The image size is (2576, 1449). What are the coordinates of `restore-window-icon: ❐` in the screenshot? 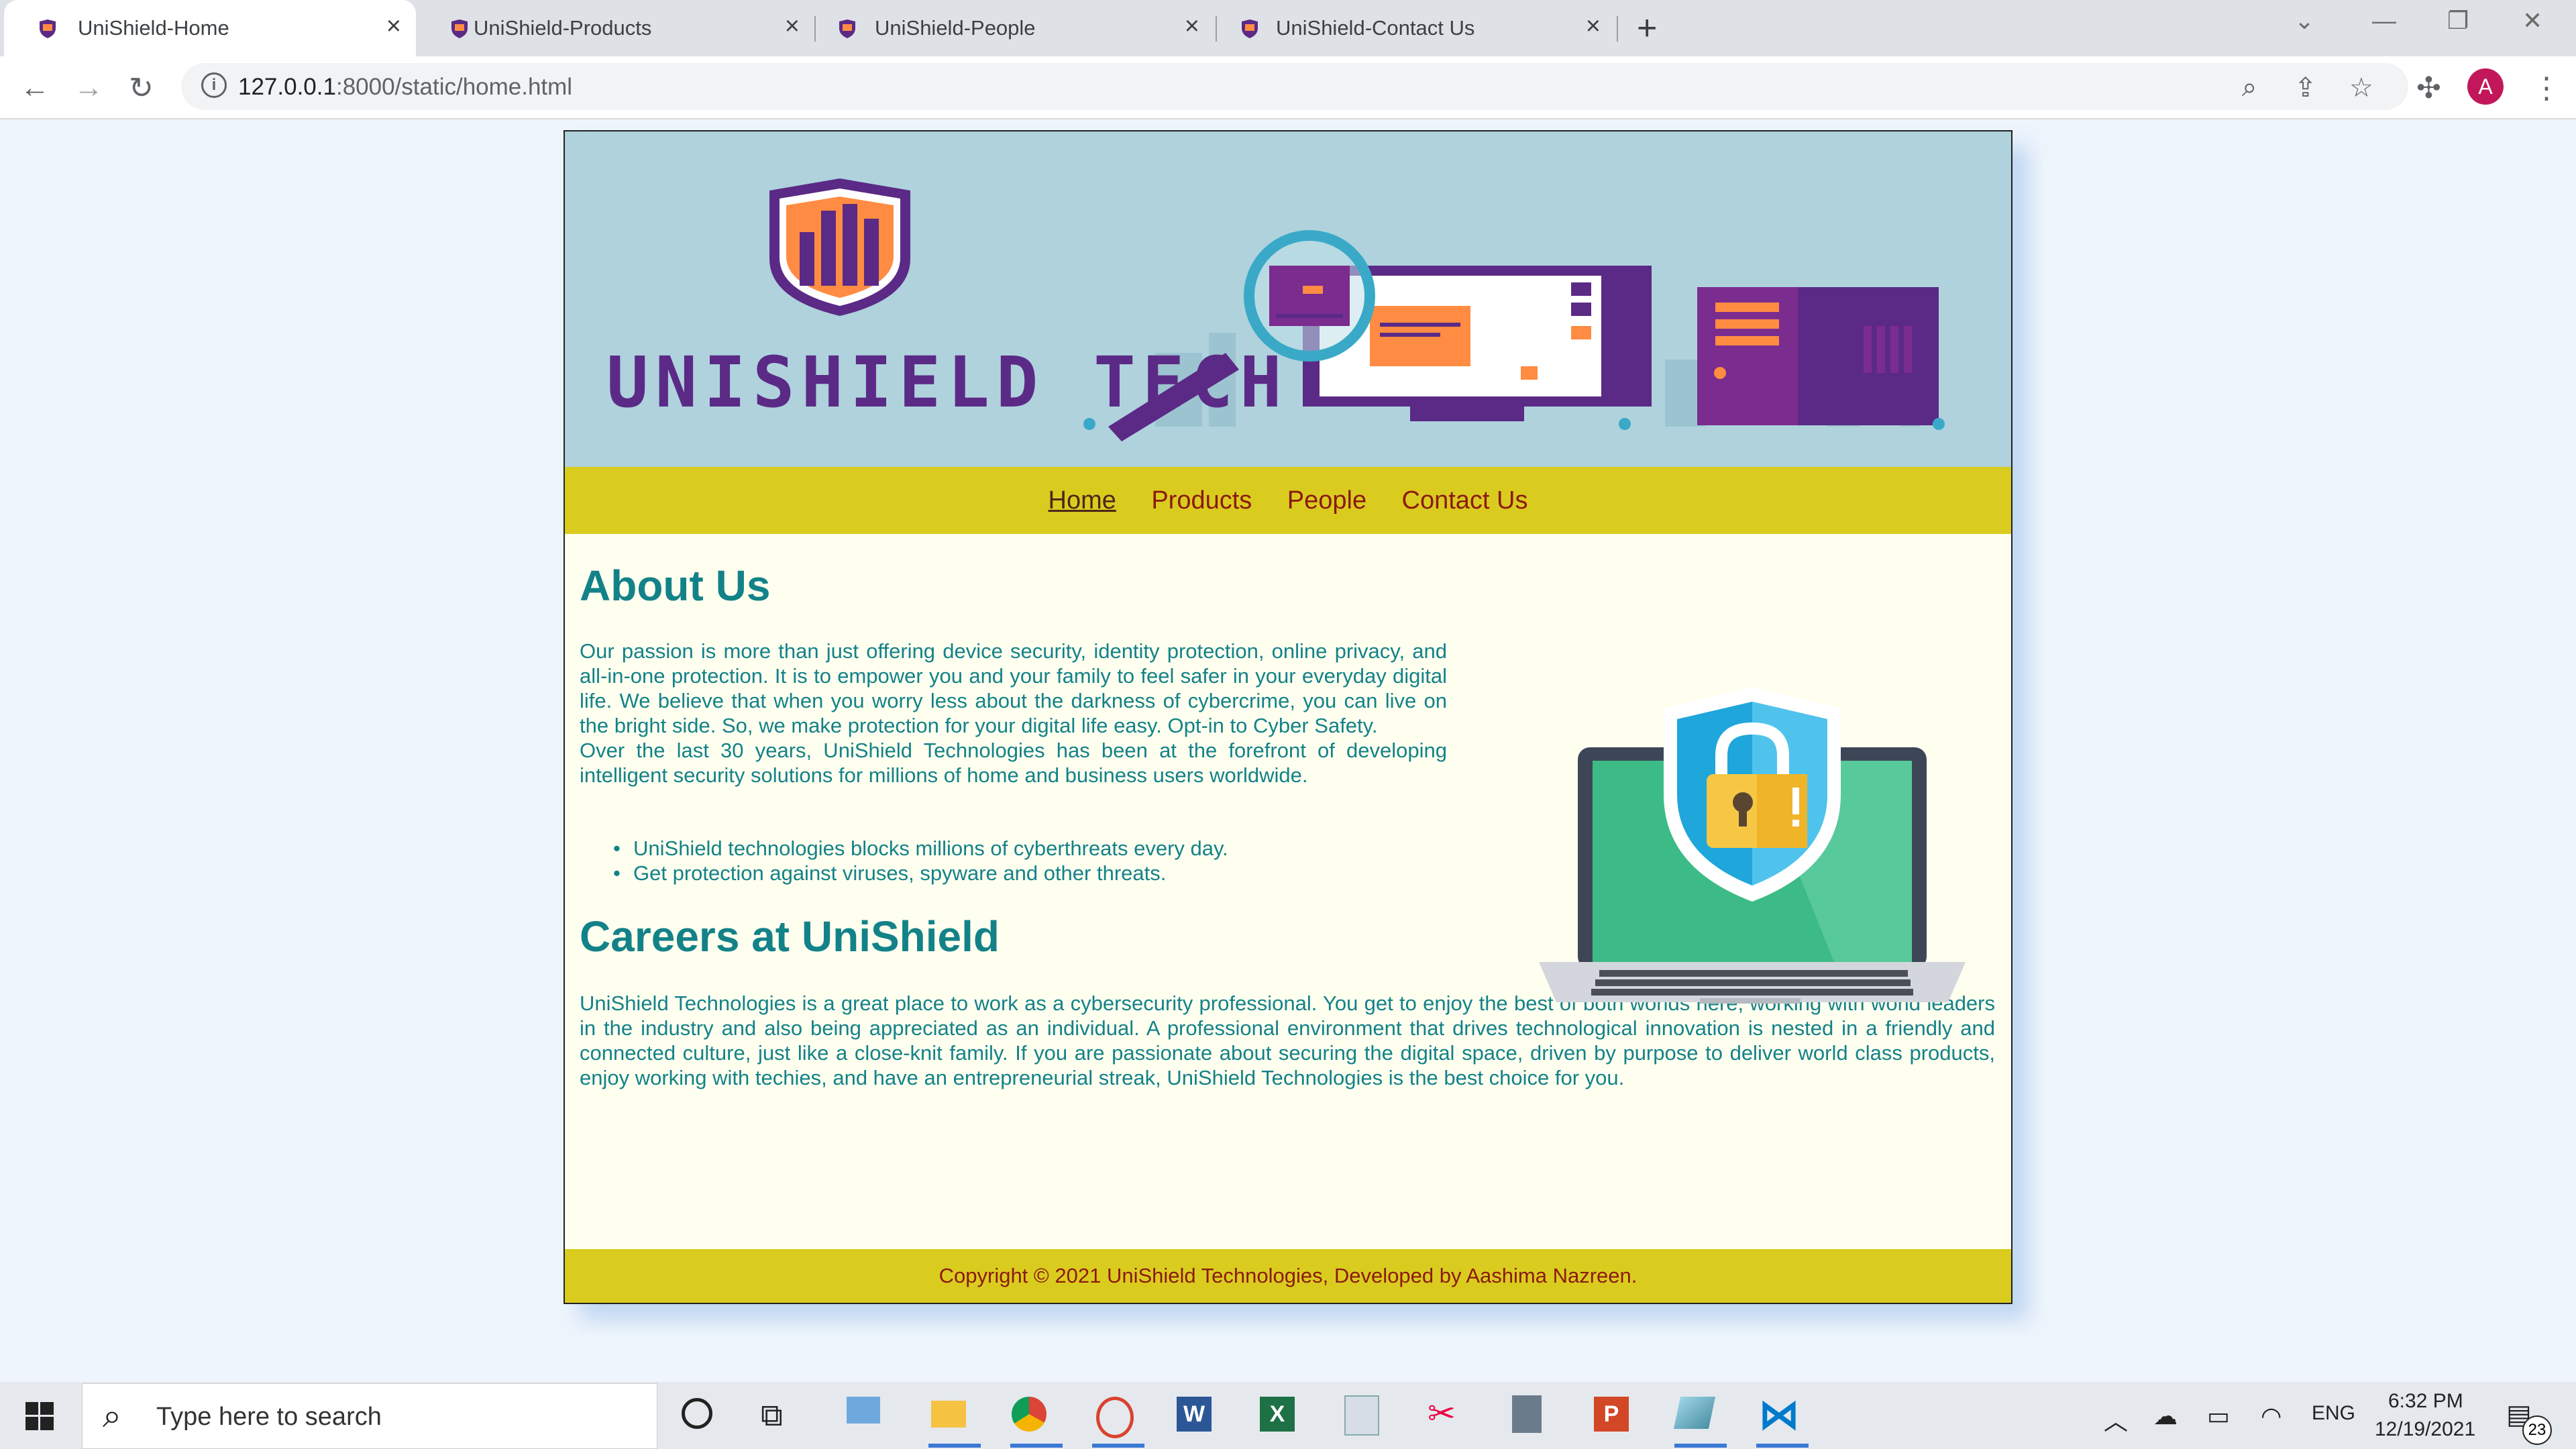 It's located at (2458, 21).